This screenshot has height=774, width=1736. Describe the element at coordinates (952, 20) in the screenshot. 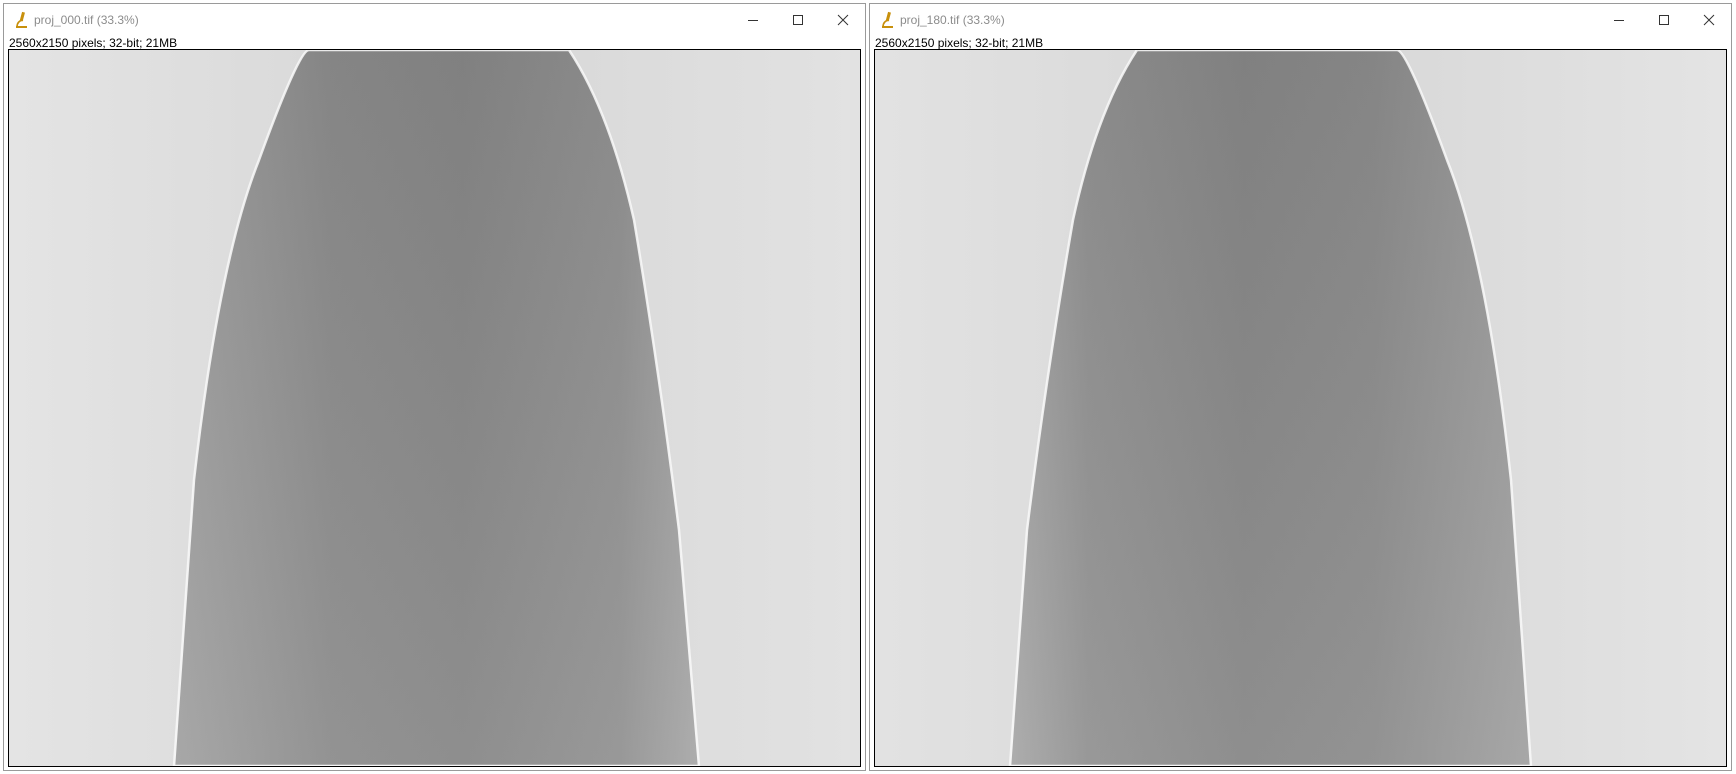

I see `window-title: proj_180.tif (33.3%)` at that location.